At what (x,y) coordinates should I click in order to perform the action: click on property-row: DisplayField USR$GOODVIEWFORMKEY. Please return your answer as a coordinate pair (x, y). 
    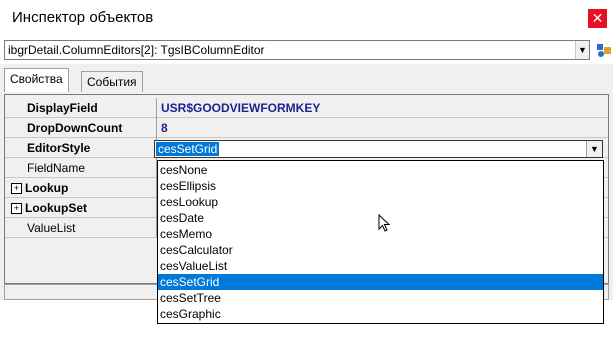
    Looking at the image, I should click on (306, 108).